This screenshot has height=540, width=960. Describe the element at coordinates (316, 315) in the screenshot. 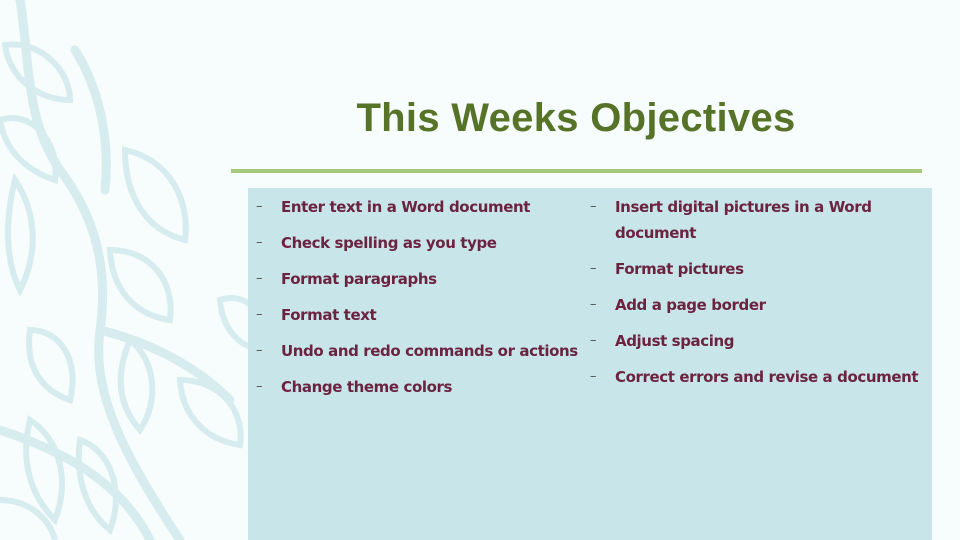

I see `objective-item: – Format text` at that location.